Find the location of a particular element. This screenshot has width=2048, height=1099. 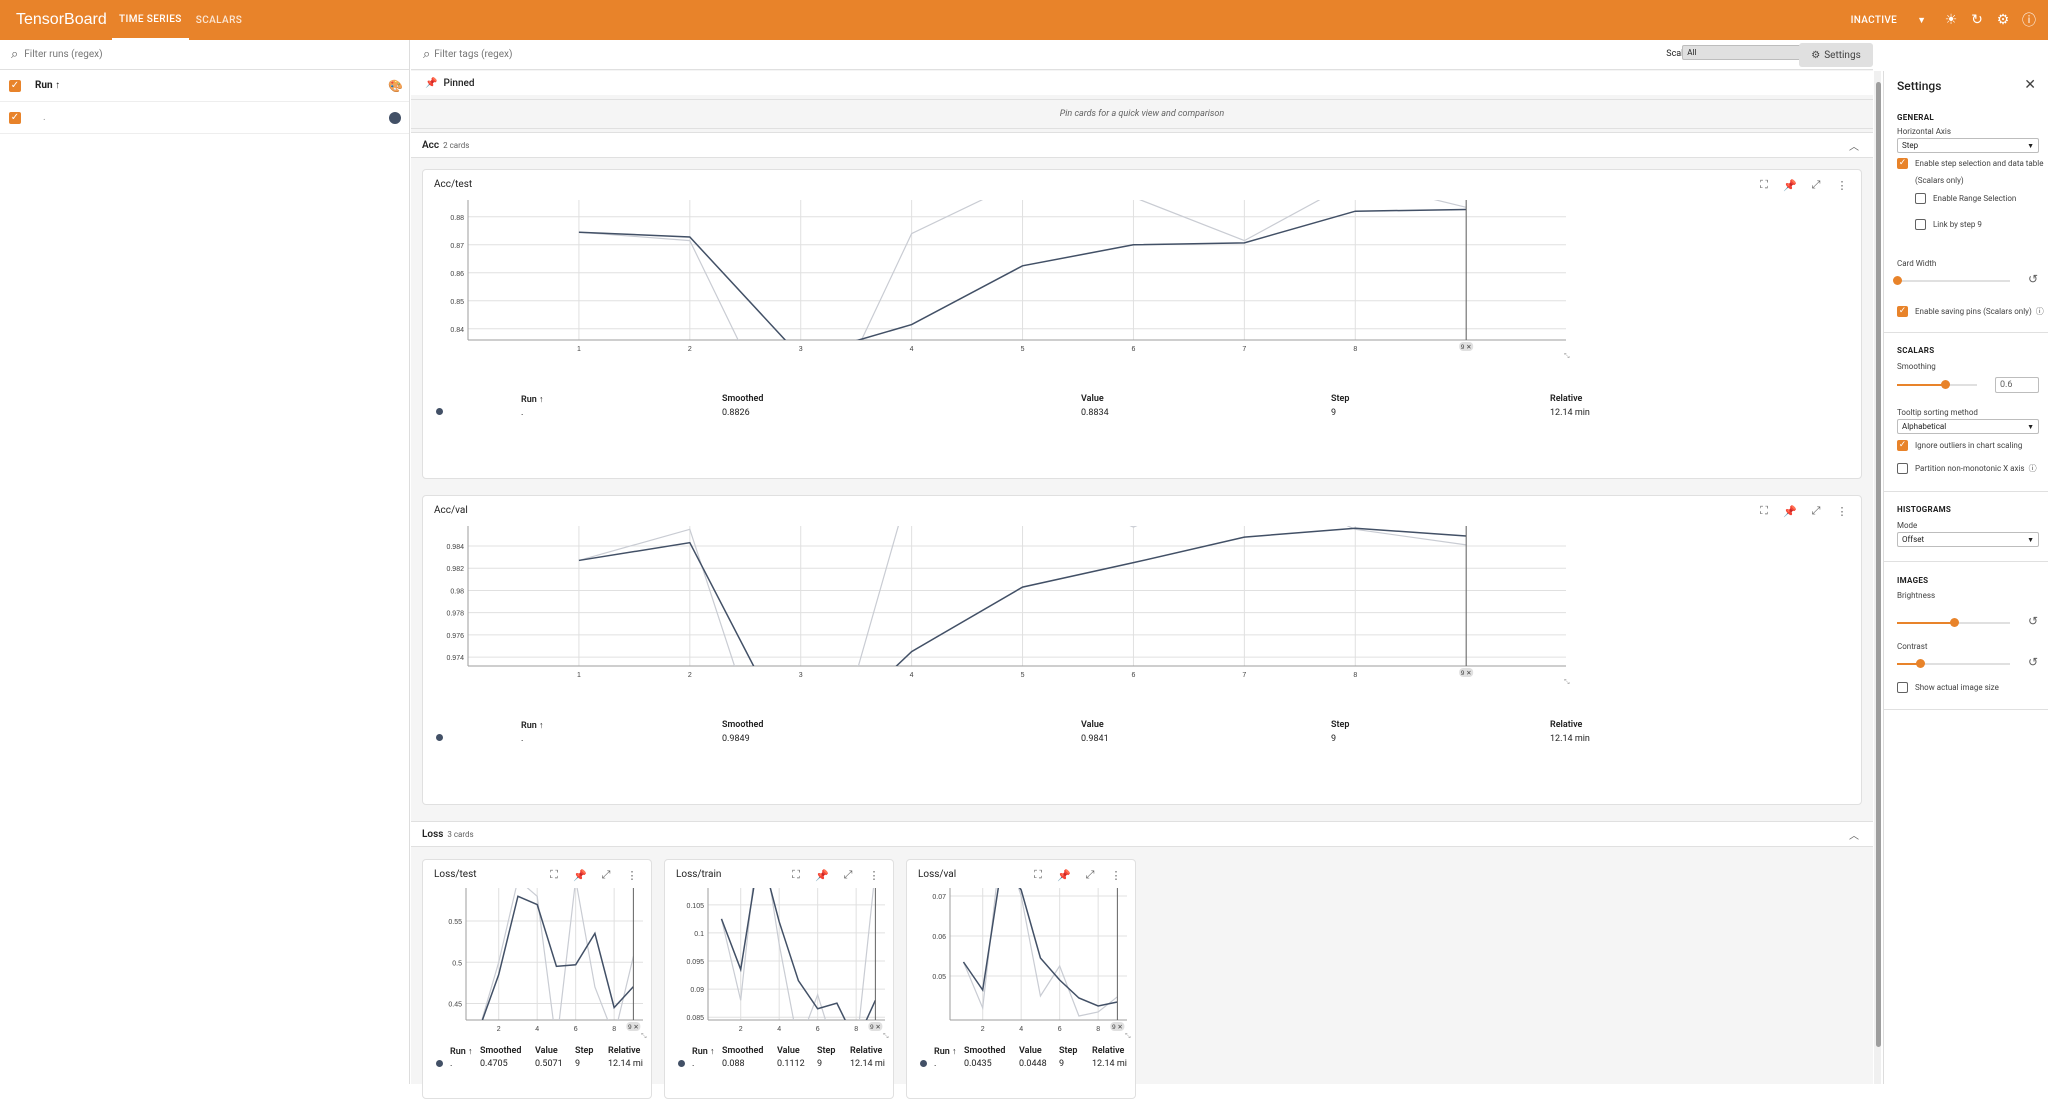

pinned-header: 📌 Pinned is located at coordinates (1142, 83).